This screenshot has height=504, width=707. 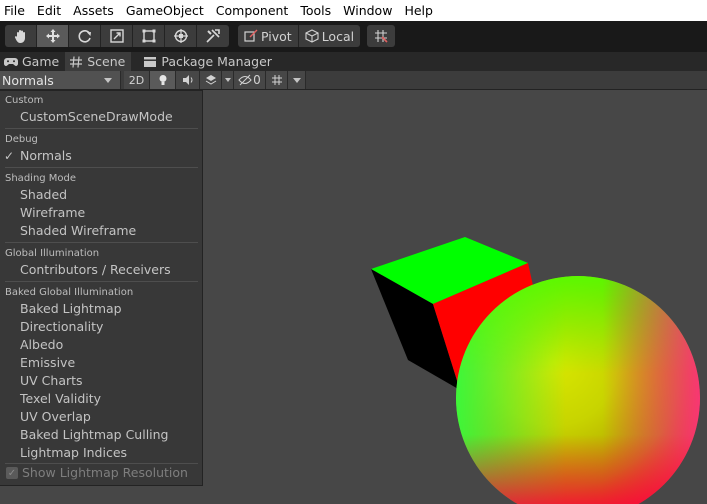 I want to click on move-tool-button, so click(x=53, y=36).